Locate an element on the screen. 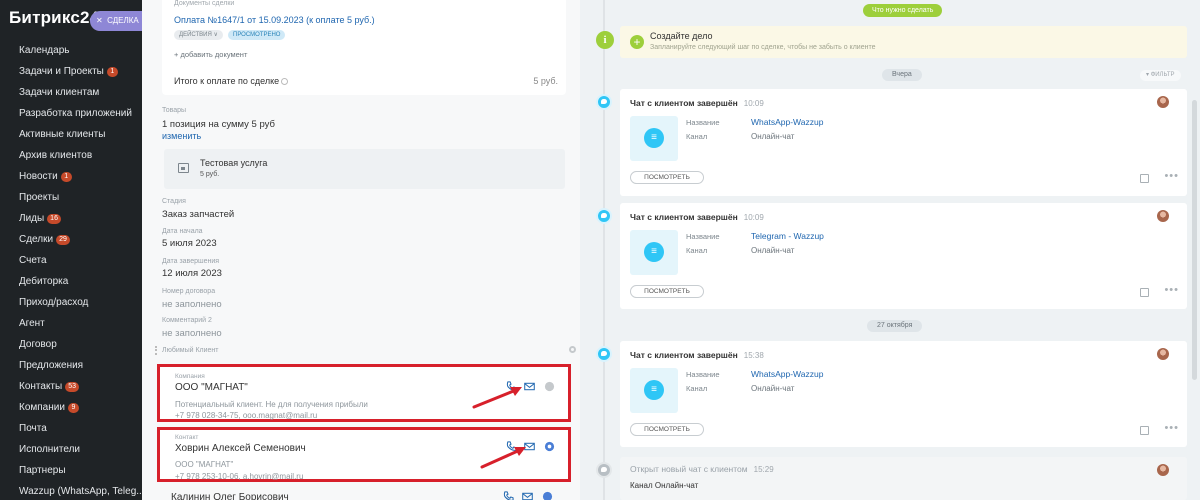 Image resolution: width=1200 pixels, height=500 pixels. edit-goods-link: изменить is located at coordinates (181, 136).